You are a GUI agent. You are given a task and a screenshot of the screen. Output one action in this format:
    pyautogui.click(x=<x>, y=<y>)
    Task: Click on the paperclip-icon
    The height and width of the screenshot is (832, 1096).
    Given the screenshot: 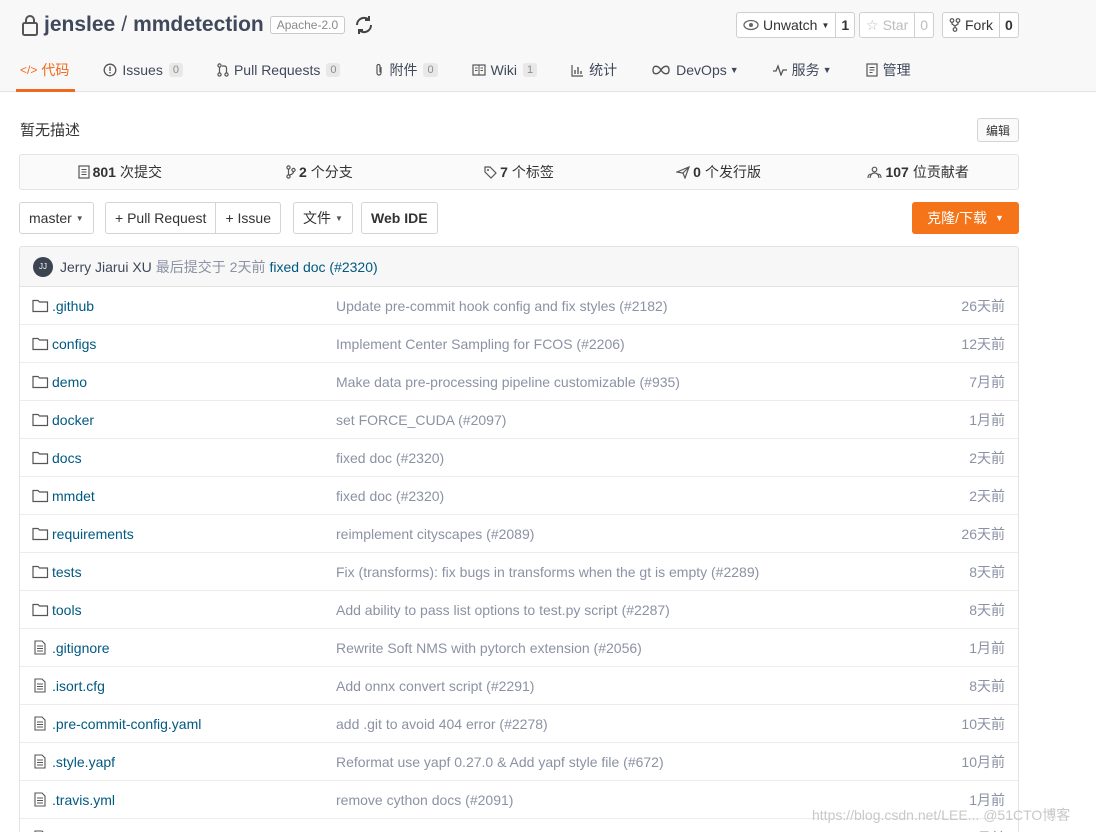 What is the action you would take?
    pyautogui.click(x=379, y=69)
    